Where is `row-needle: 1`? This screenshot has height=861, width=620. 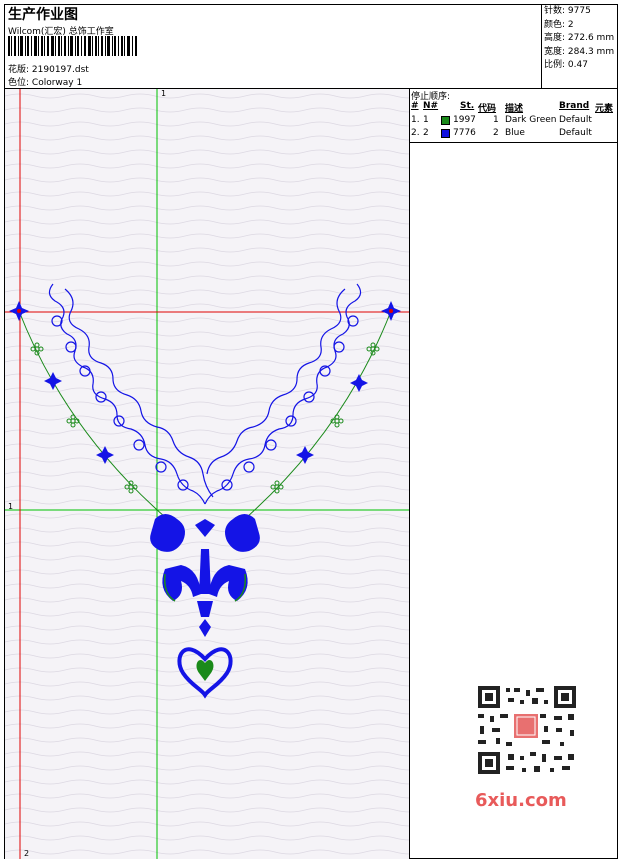
row-needle: 1 is located at coordinates (426, 120).